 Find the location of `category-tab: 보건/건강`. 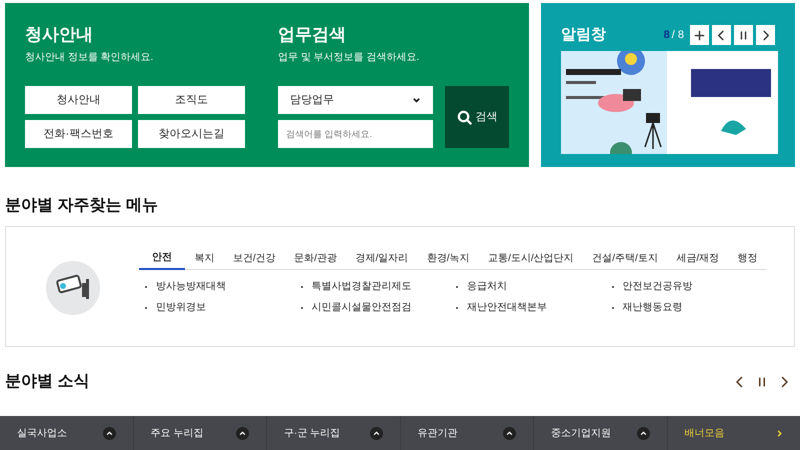

category-tab: 보건/건강 is located at coordinates (254, 258).